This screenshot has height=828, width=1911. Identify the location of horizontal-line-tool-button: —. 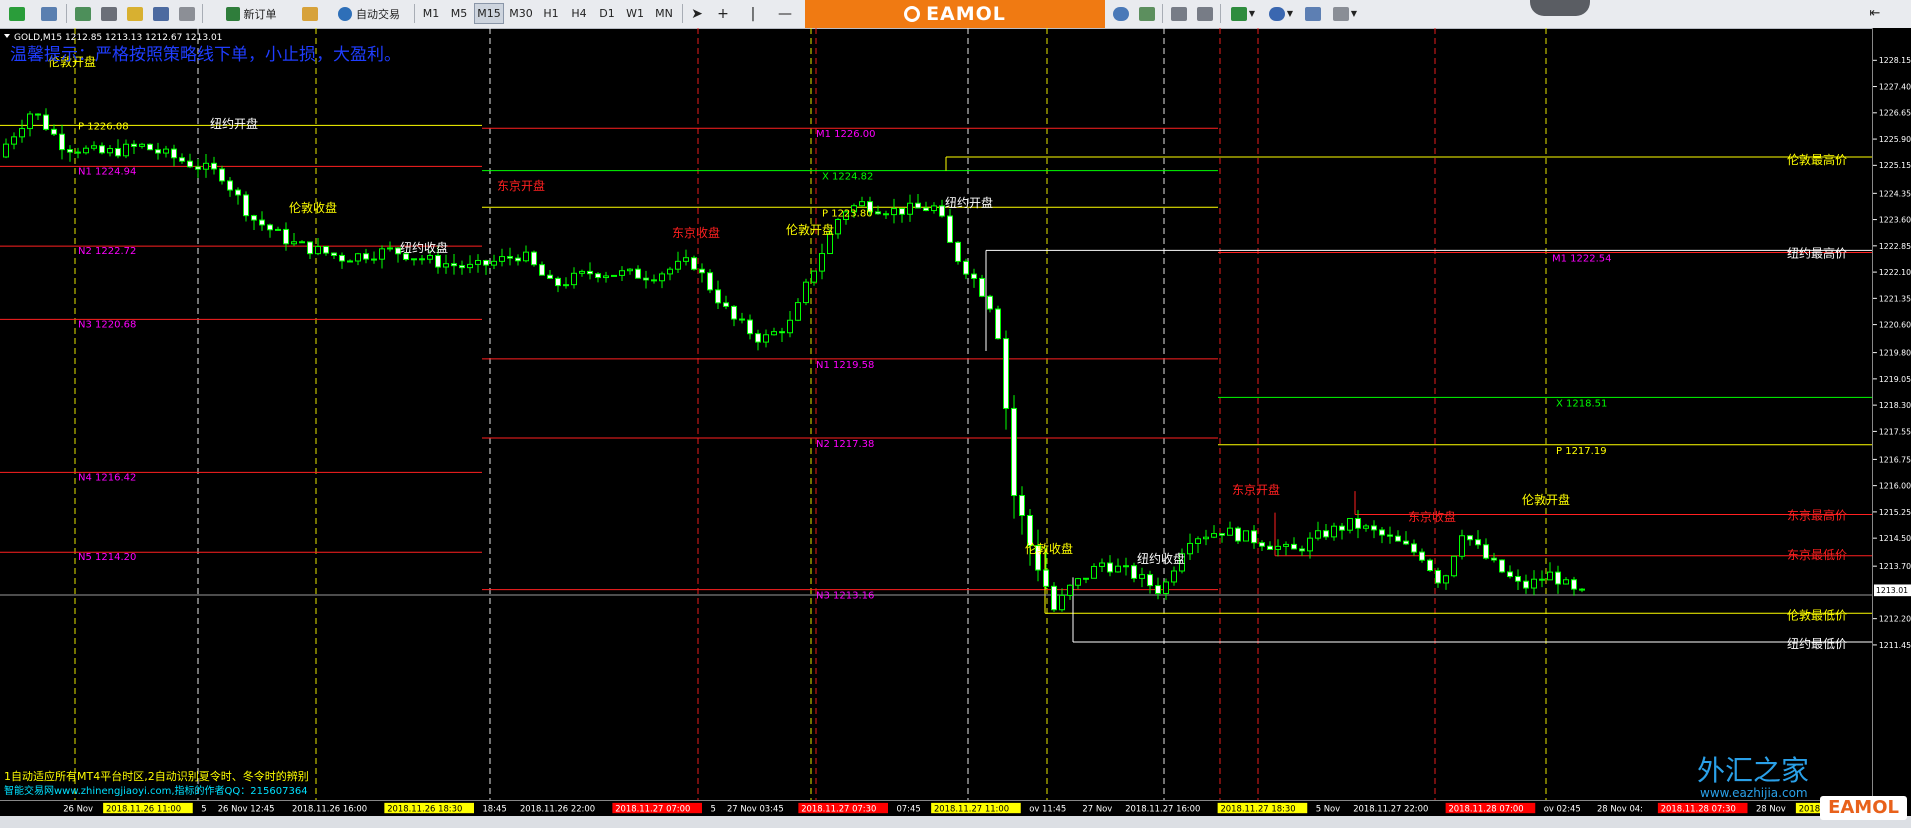
(785, 13).